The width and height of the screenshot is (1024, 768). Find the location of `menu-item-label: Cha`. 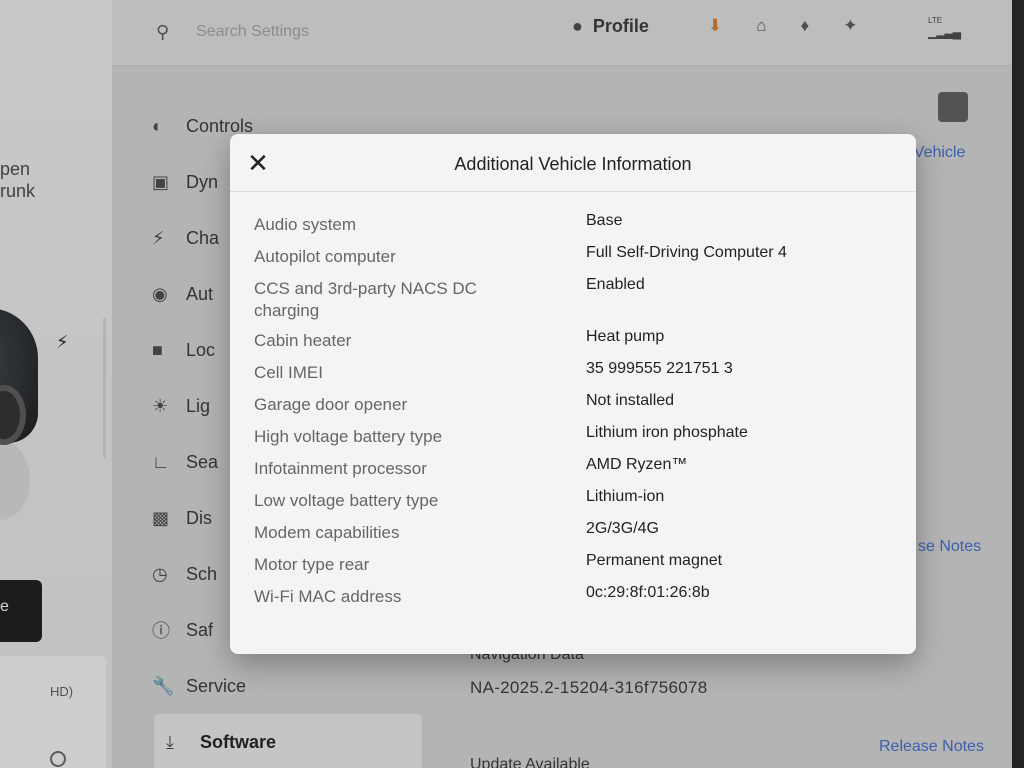

menu-item-label: Cha is located at coordinates (203, 237).